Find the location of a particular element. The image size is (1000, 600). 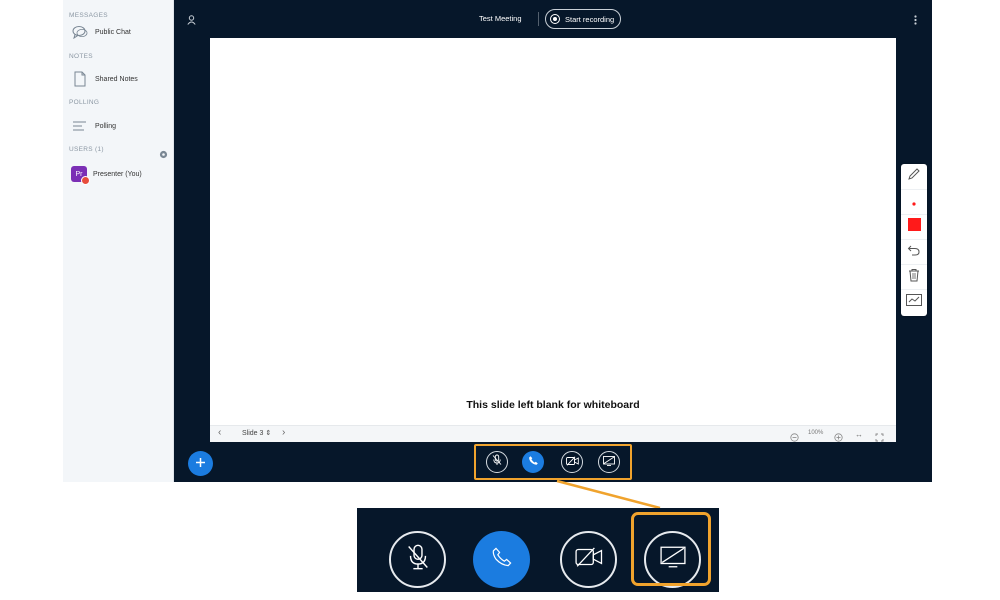

gear-icon is located at coordinates (163, 152).